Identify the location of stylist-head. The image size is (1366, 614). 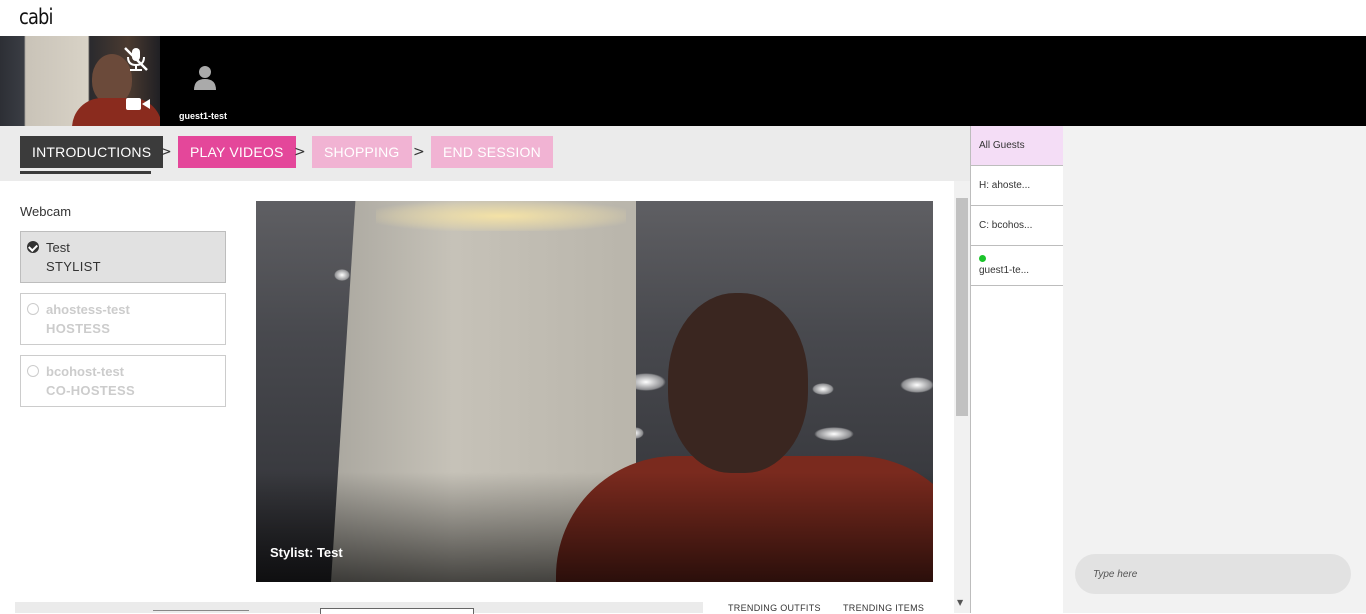
(738, 383).